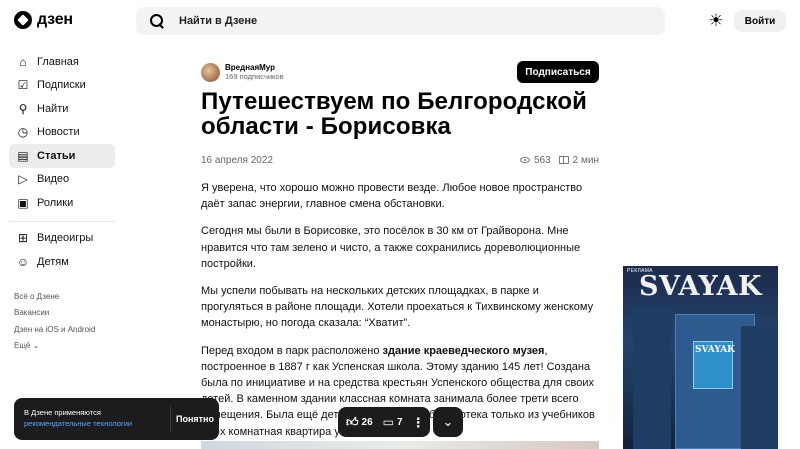  I want to click on article-meta: 16 апреля 2022 563 2 мин, so click(400, 160).